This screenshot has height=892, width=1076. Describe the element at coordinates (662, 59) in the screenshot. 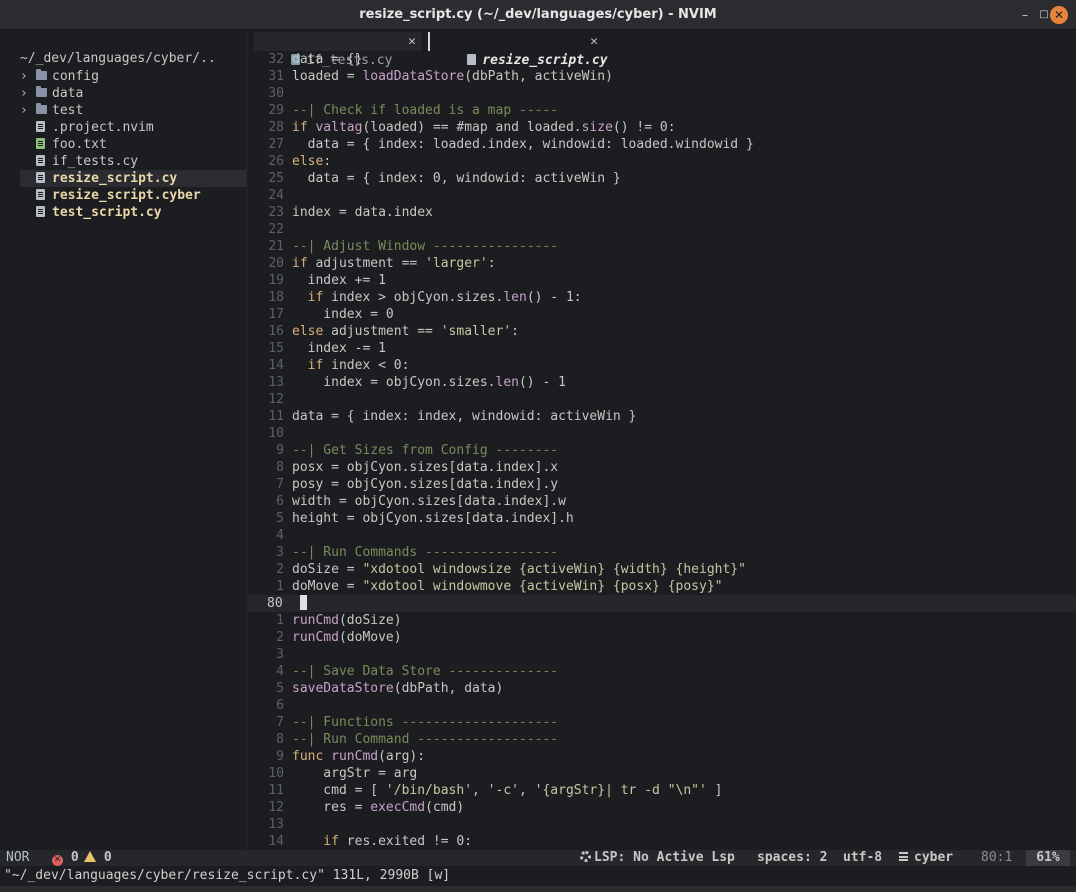

I see `code-line: 32 data = {}` at that location.